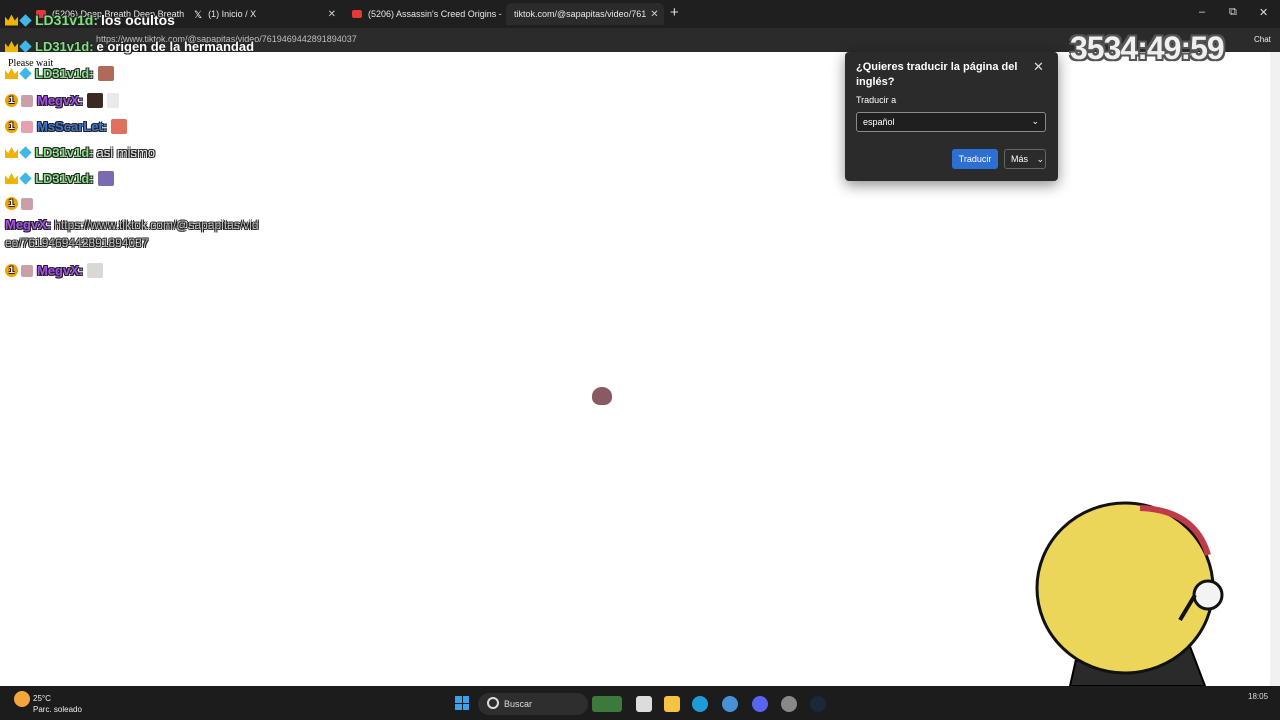  What do you see at coordinates (462, 703) in the screenshot?
I see `windows-start-icon` at bounding box center [462, 703].